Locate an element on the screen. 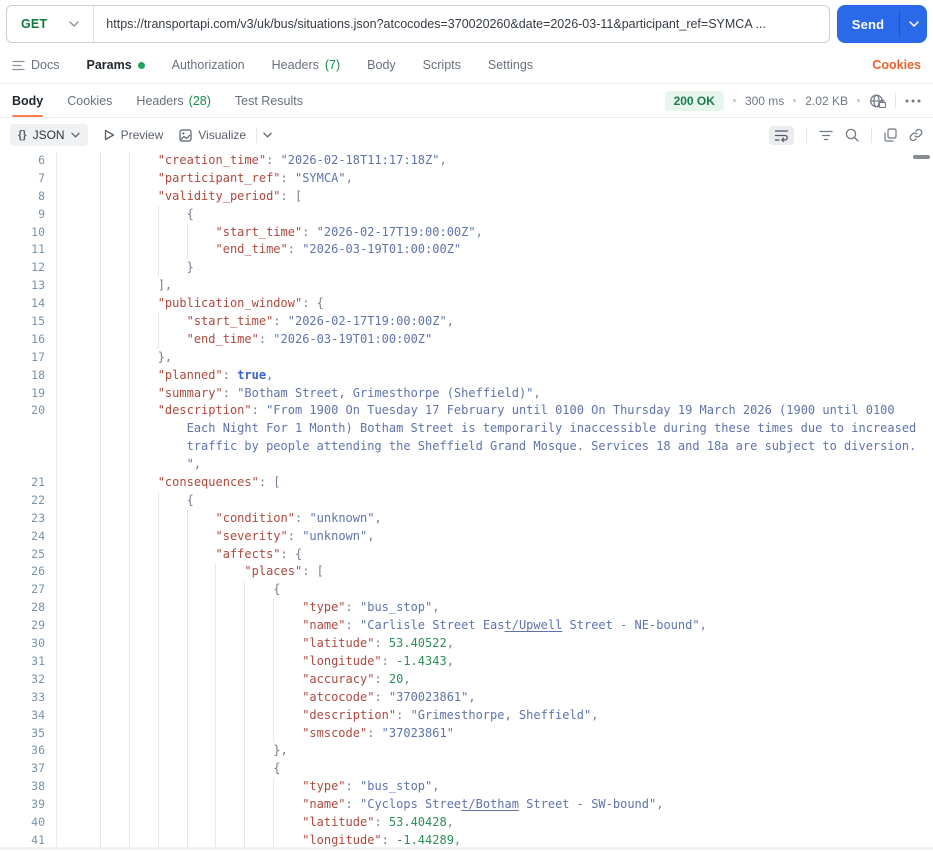 The image size is (933, 852). preview-button: Preview is located at coordinates (134, 135).